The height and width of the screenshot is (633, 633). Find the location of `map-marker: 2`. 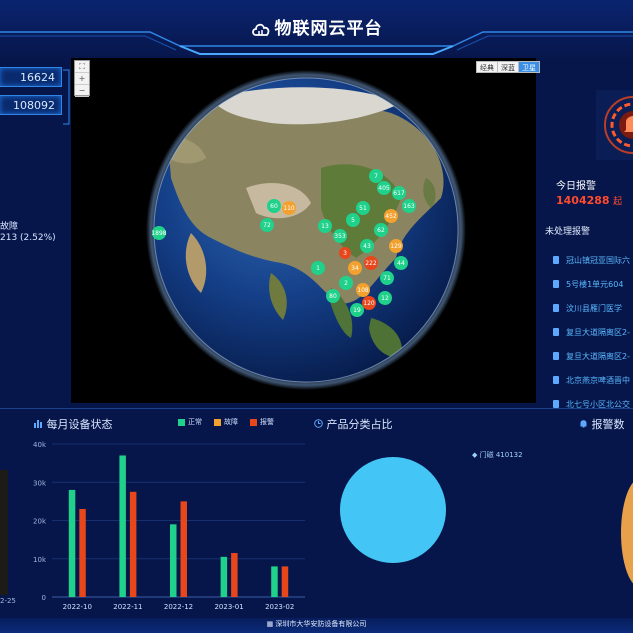

map-marker: 2 is located at coordinates (346, 283).